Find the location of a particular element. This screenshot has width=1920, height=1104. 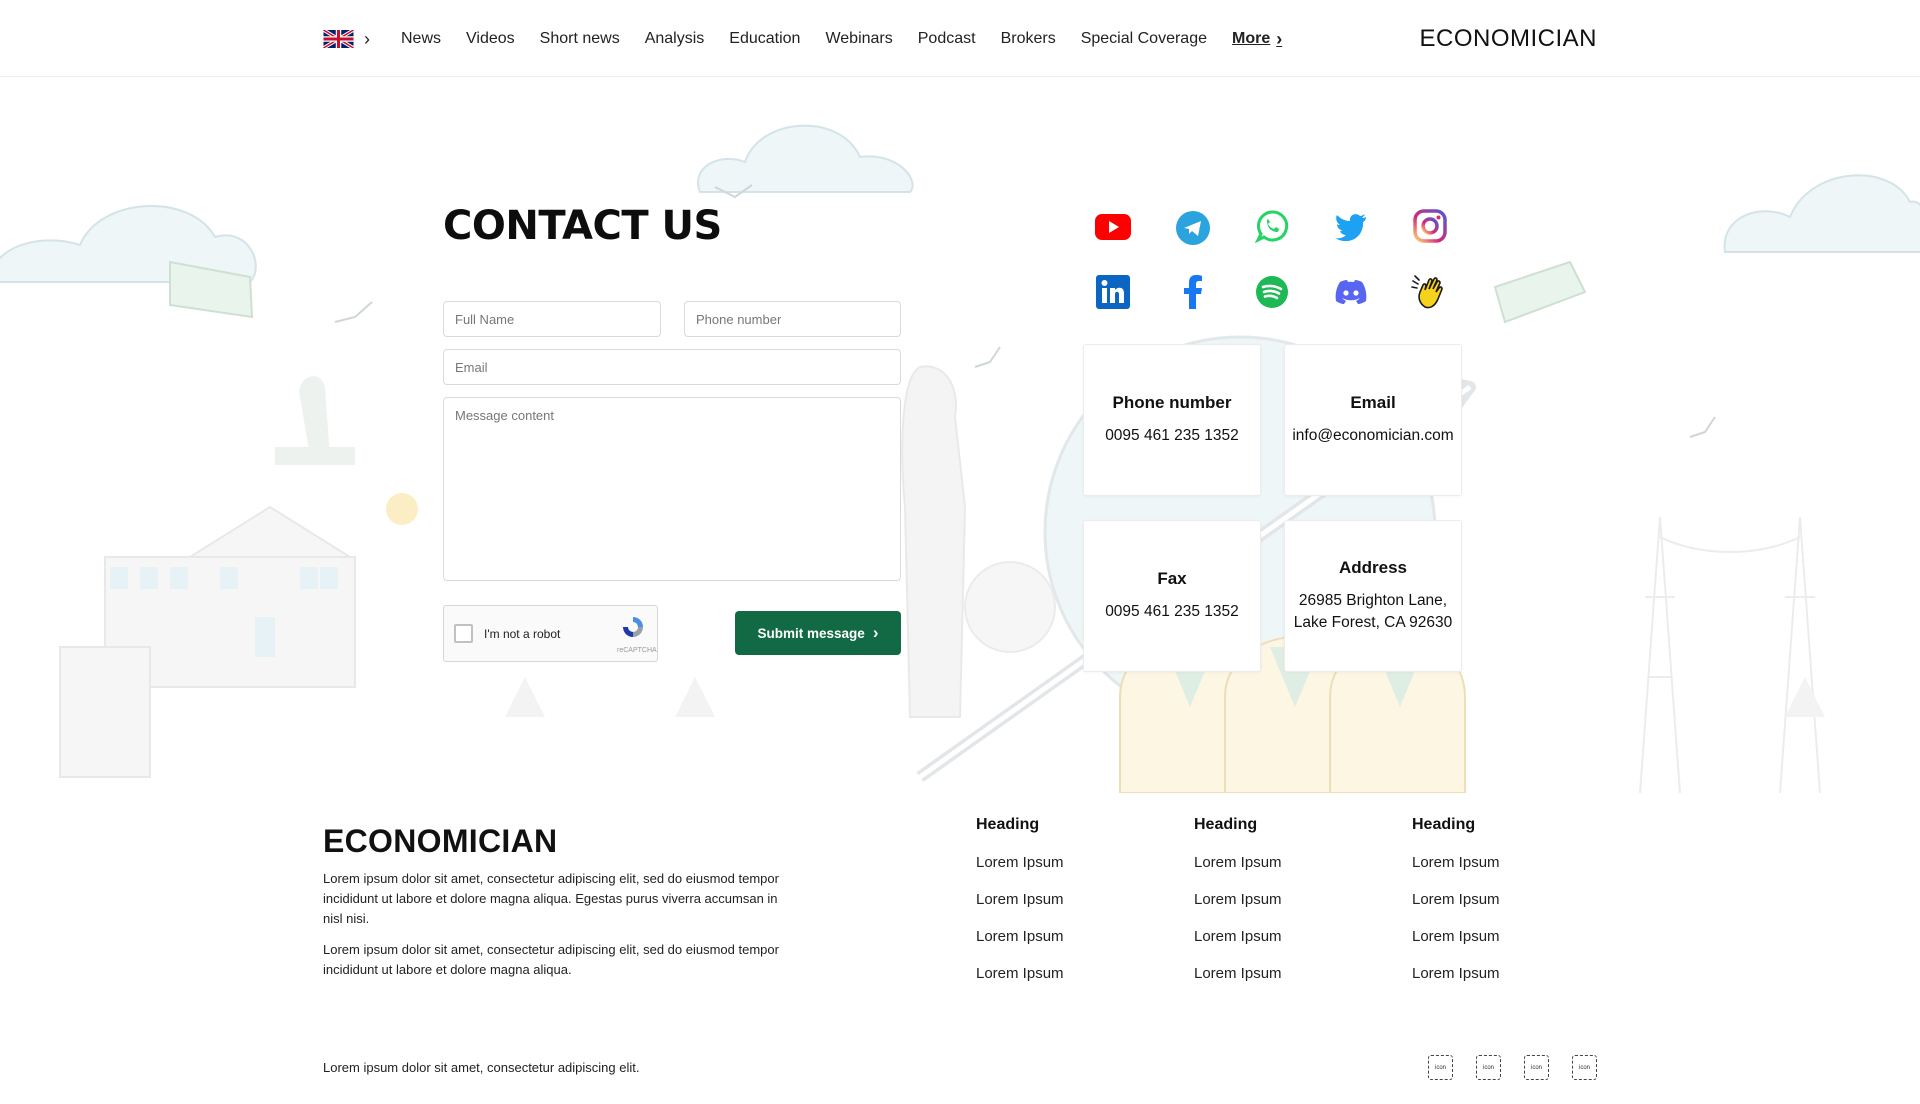

email-card: Email info@economician.com is located at coordinates (1373, 420).